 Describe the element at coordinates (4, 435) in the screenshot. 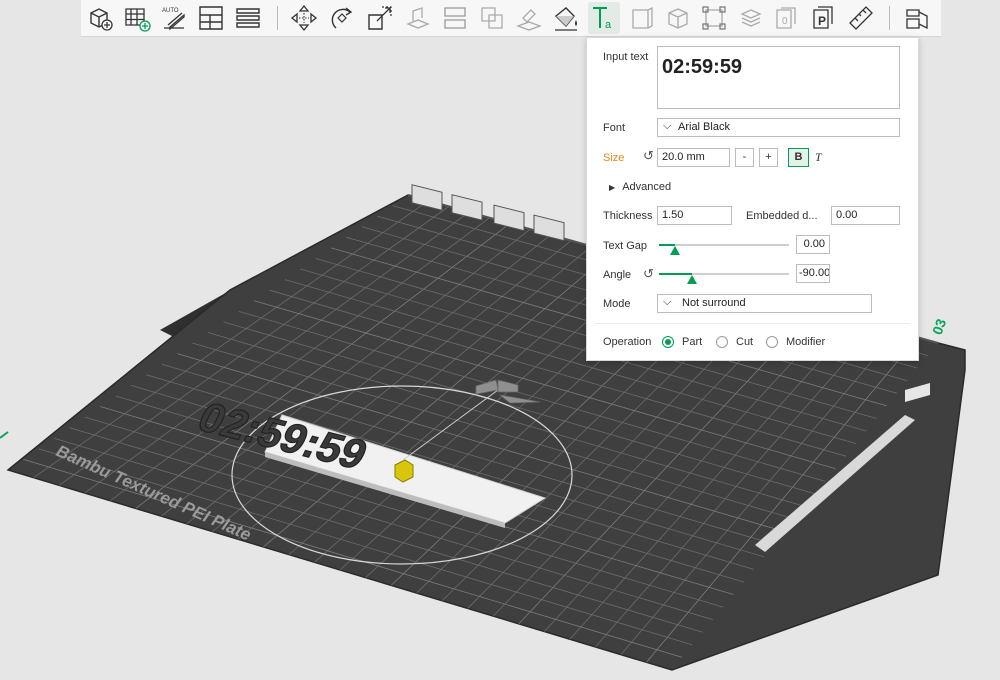

I see `axis-marker` at that location.